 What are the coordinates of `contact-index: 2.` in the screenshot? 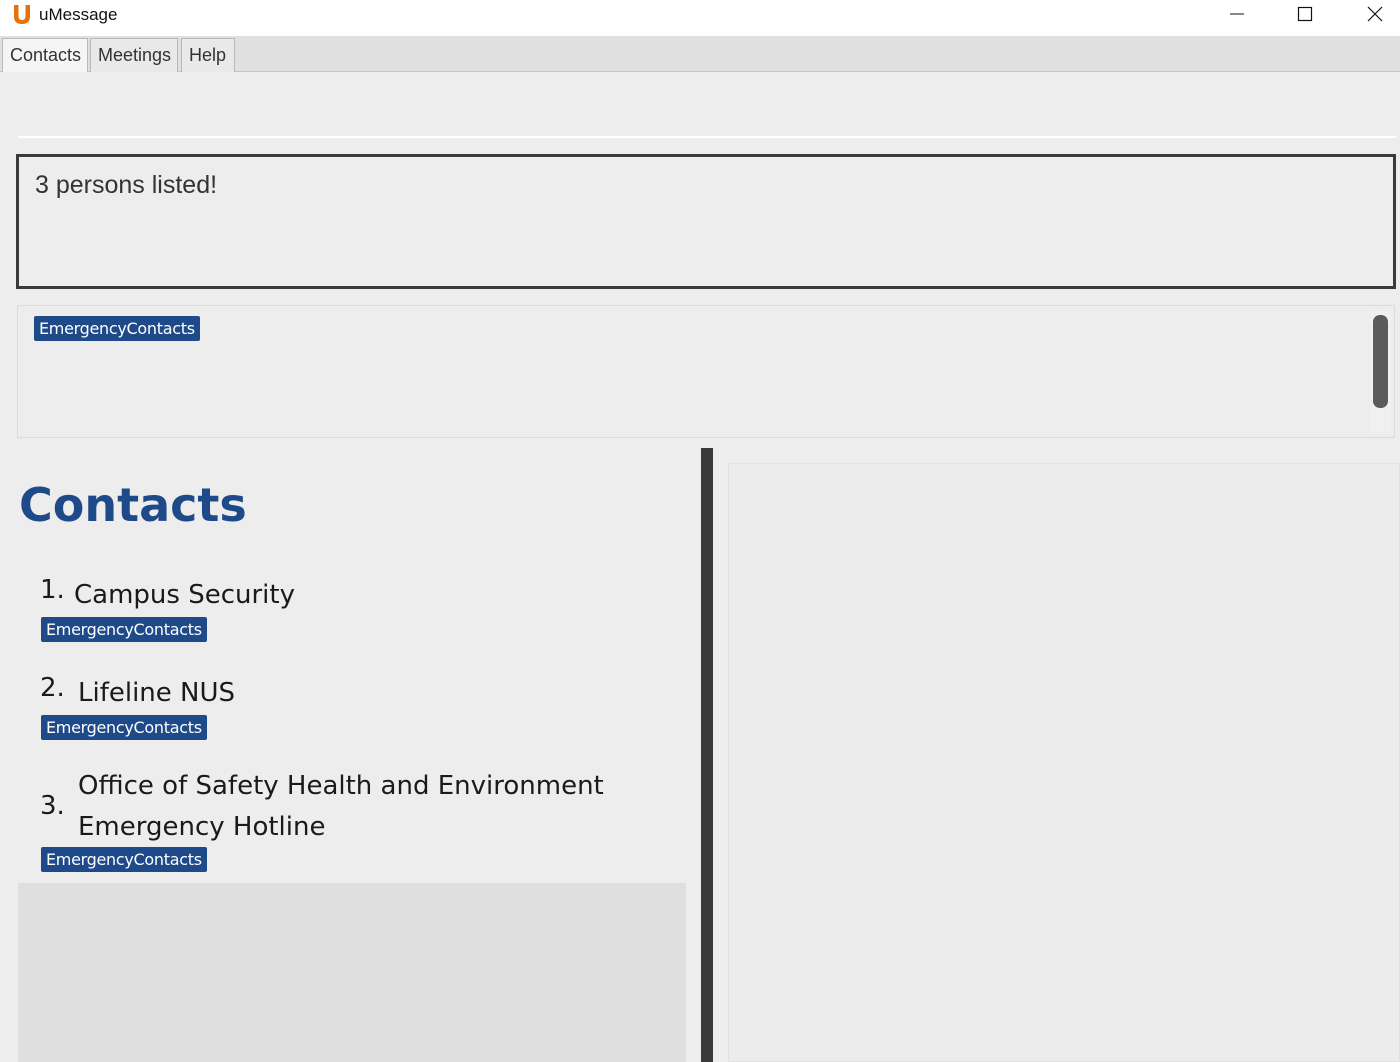 It's located at (52, 688).